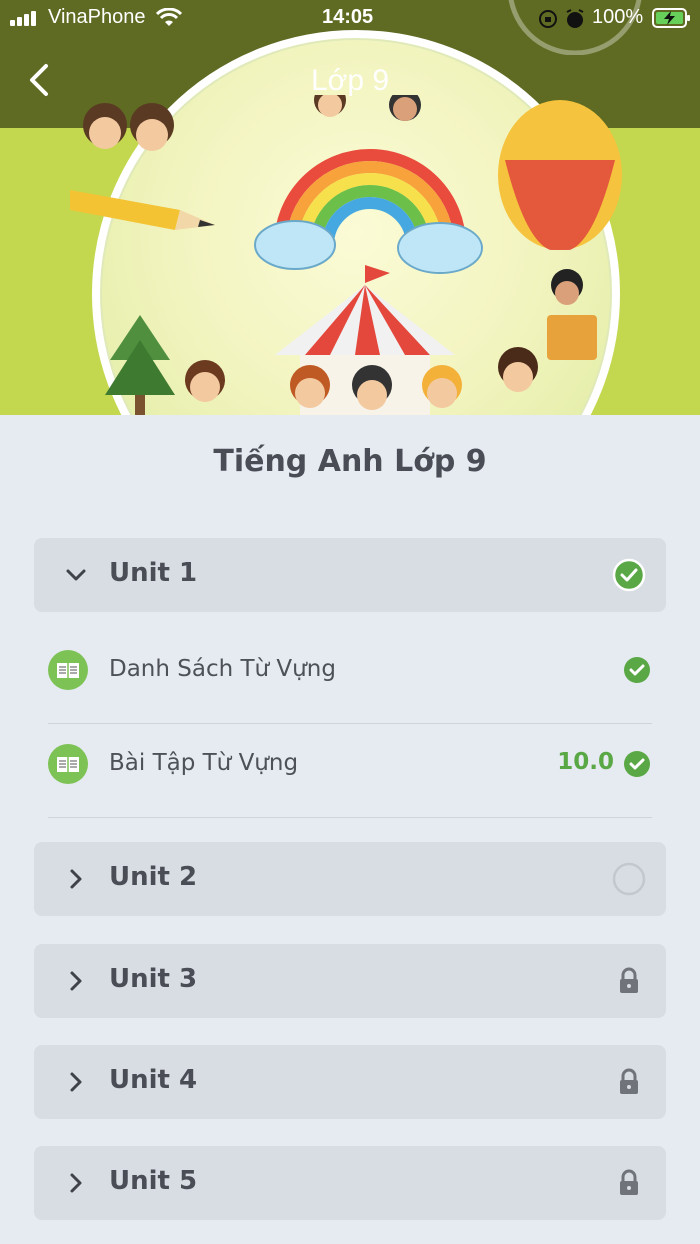  What do you see at coordinates (350, 1183) in the screenshot?
I see `unit-header-5: Unit 5` at bounding box center [350, 1183].